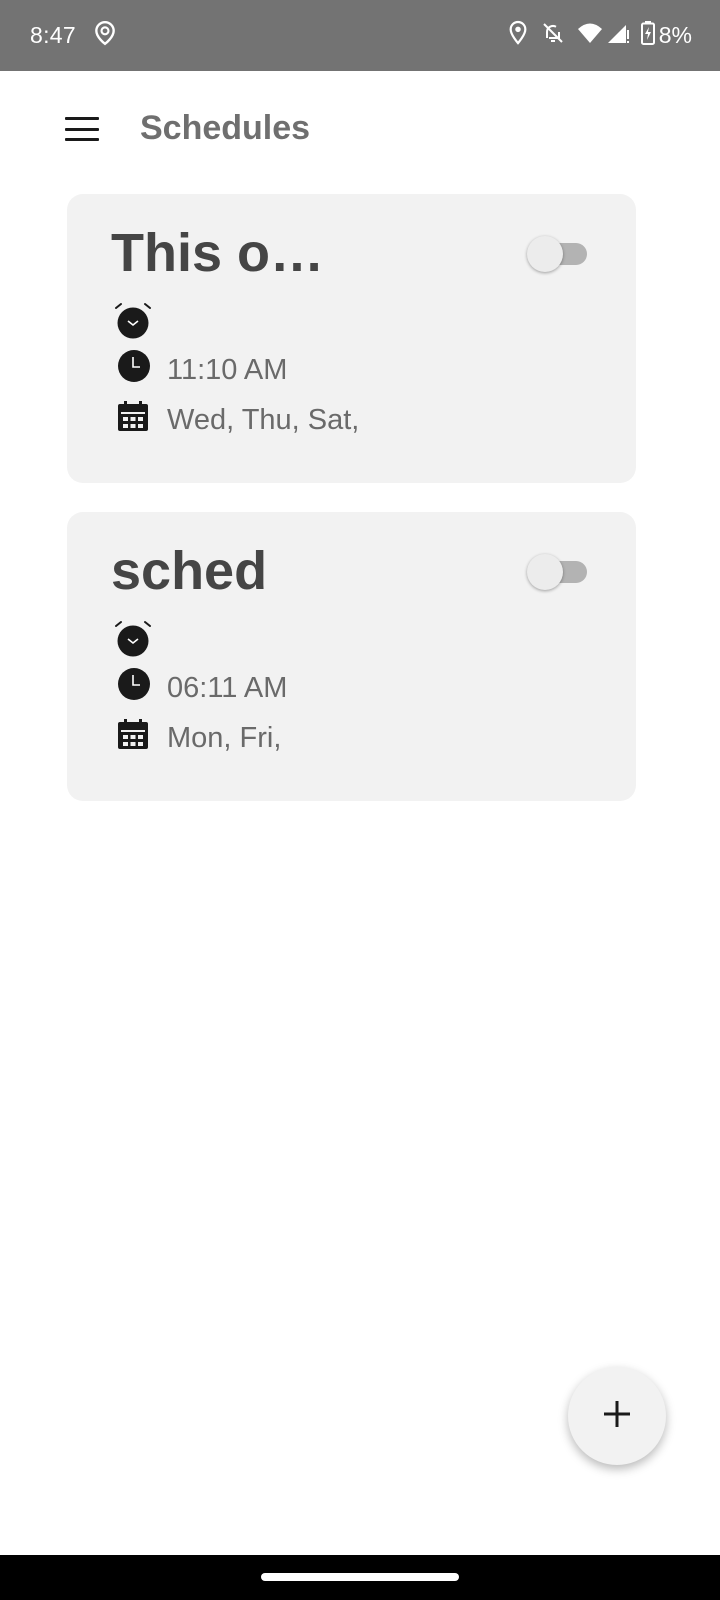 This screenshot has height=1600, width=720. Describe the element at coordinates (590, 35) in the screenshot. I see `wifi-icon` at that location.